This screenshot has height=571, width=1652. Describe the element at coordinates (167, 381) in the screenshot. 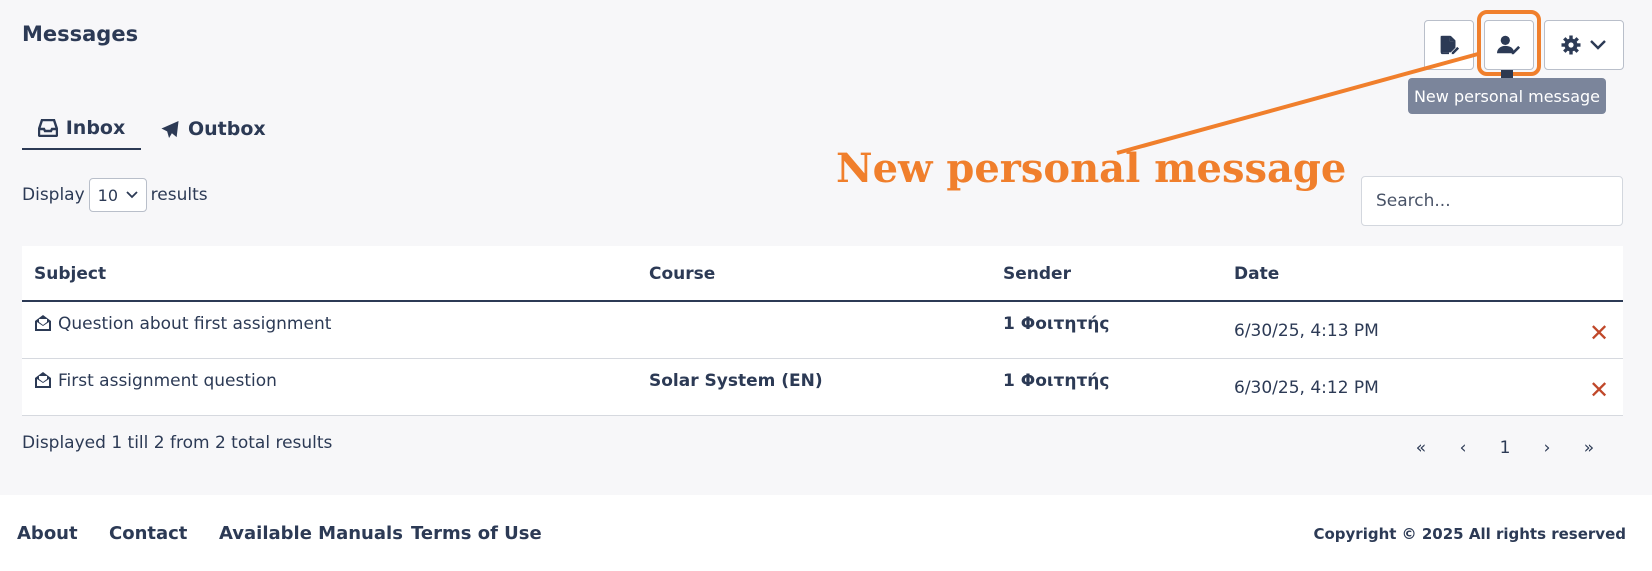

I see `subject-text: First assignment question` at that location.